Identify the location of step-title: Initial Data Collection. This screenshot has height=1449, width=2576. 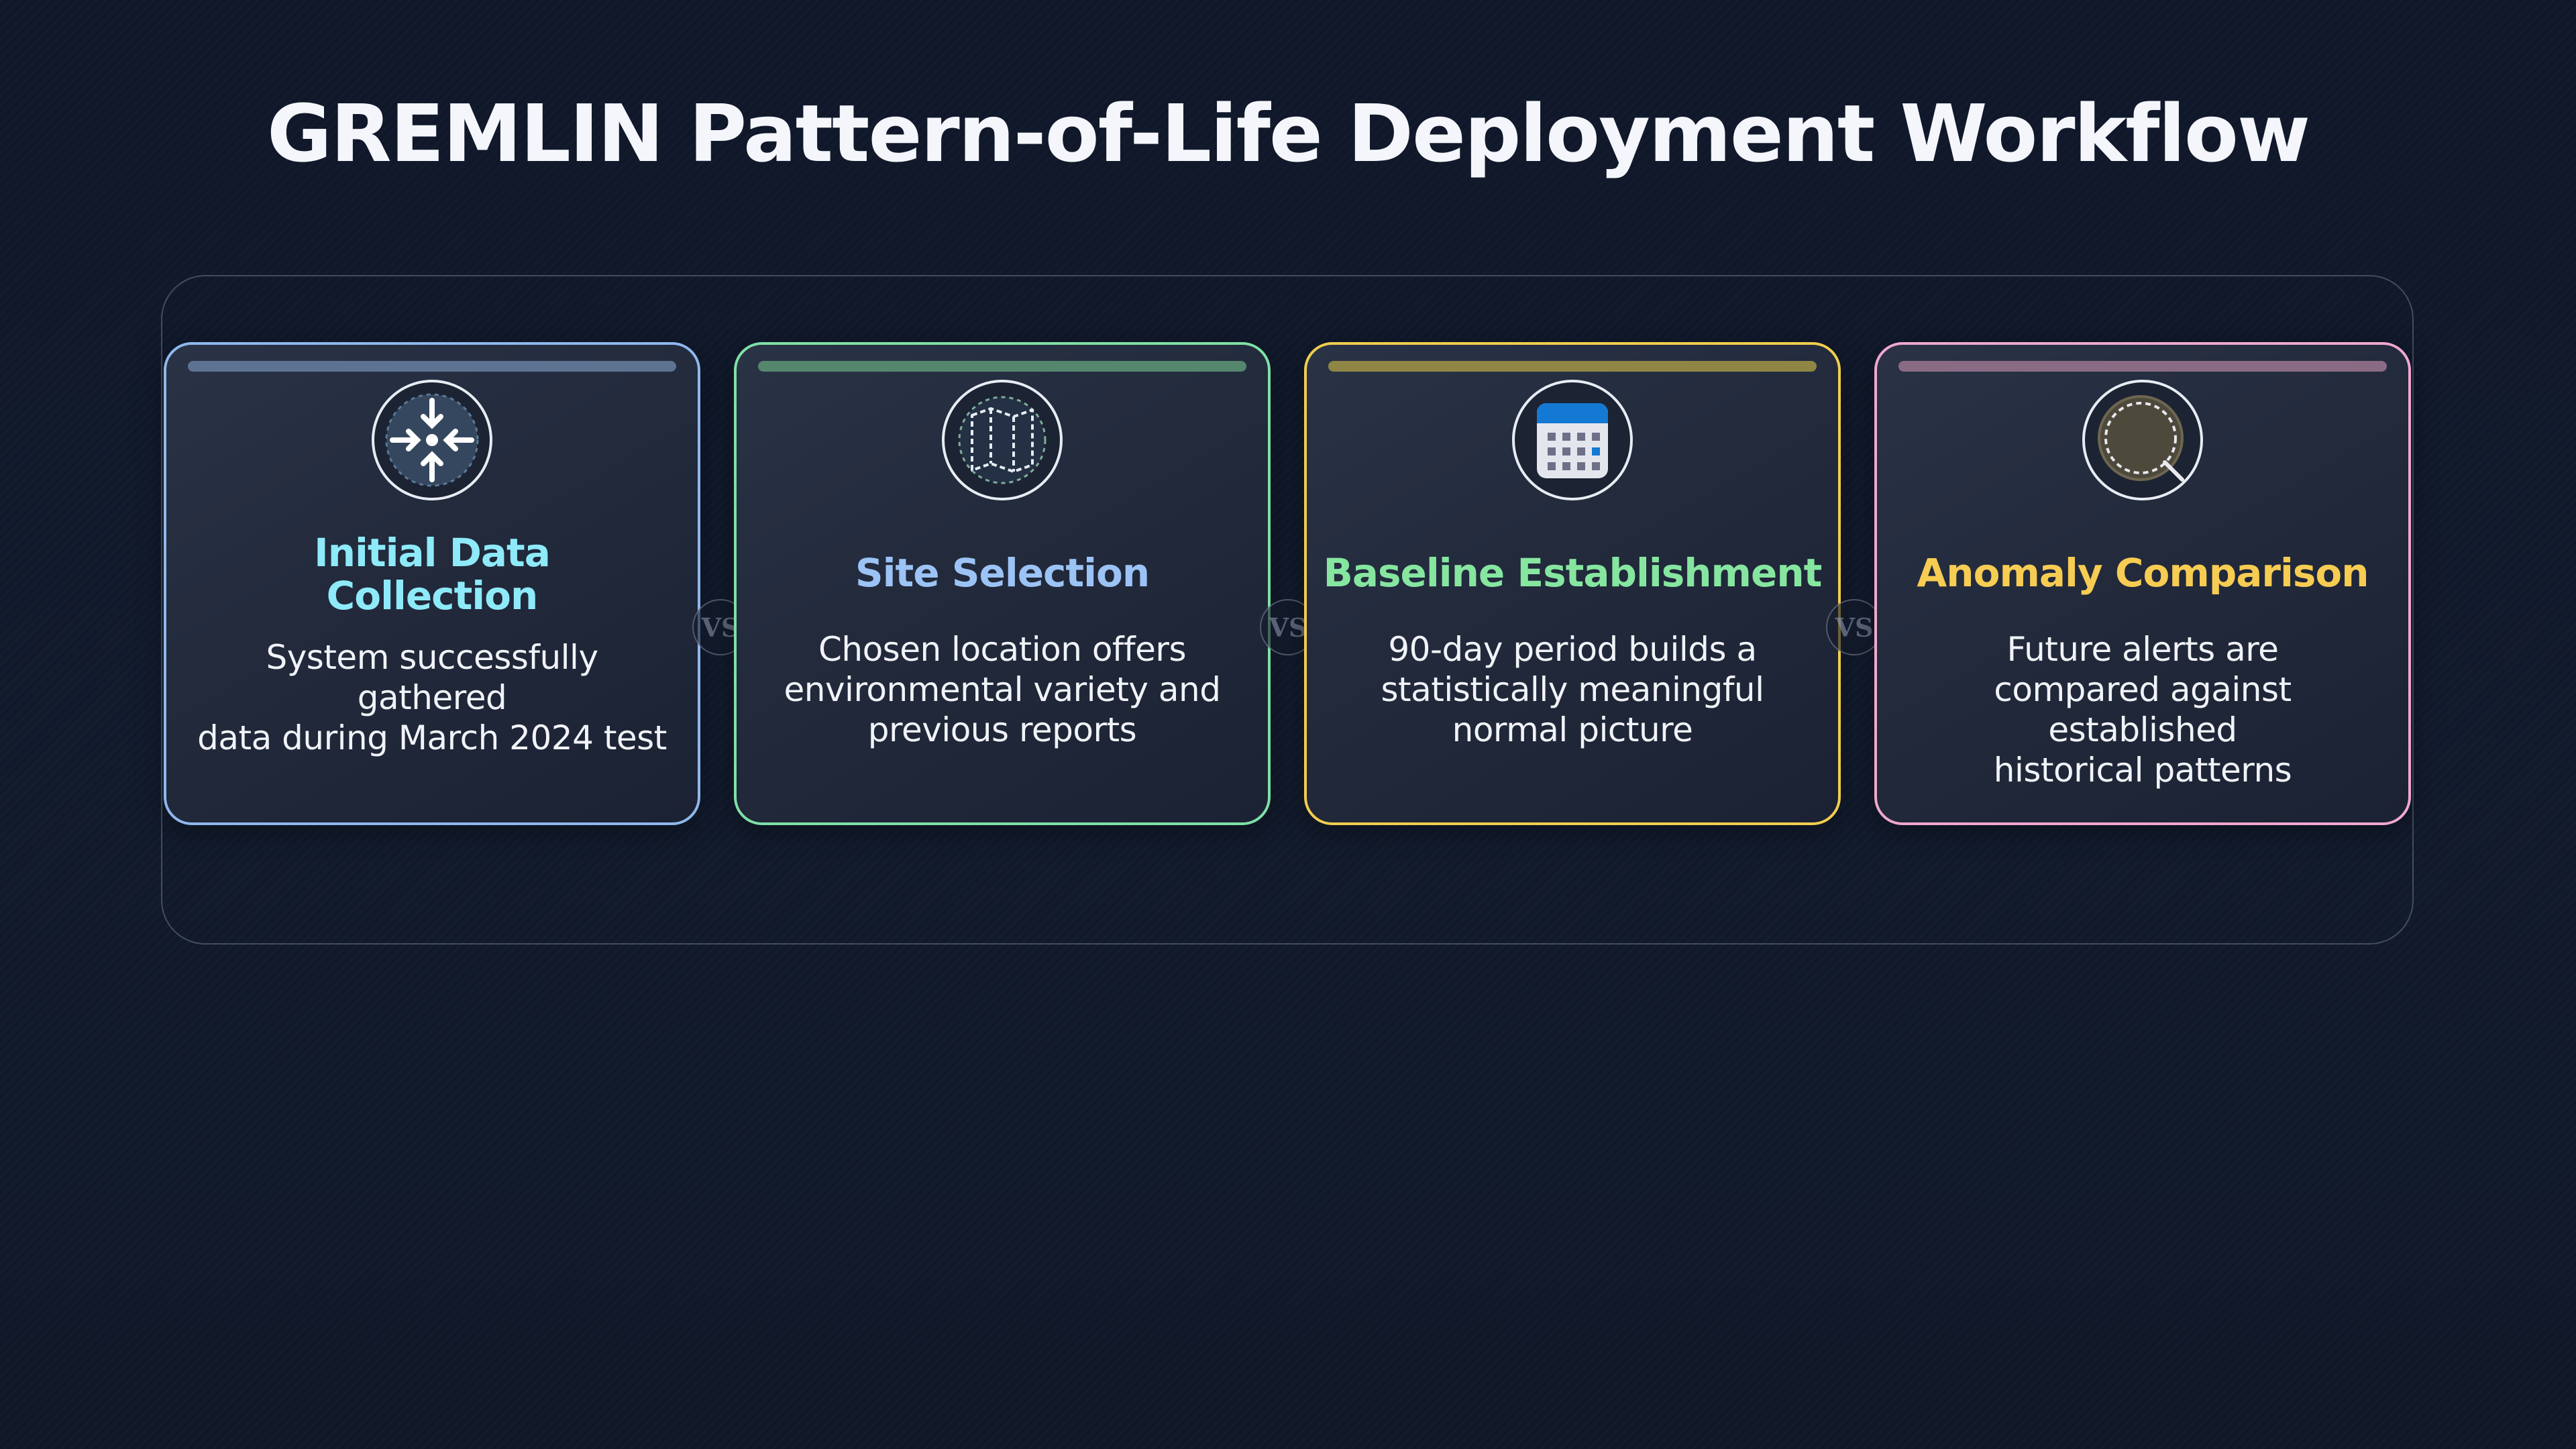
(432, 574).